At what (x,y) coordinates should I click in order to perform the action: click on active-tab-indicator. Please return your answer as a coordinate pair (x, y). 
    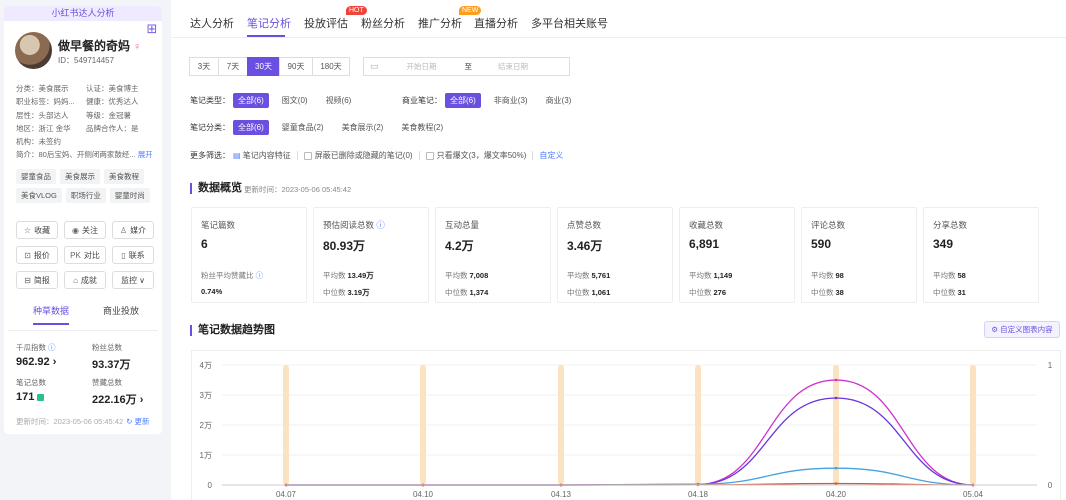
    Looking at the image, I should click on (266, 36).